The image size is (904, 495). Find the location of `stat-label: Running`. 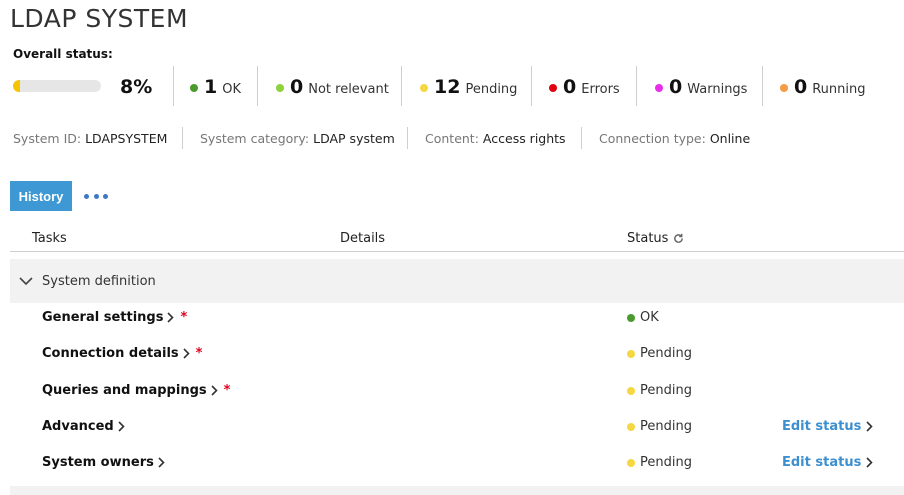

stat-label: Running is located at coordinates (839, 89).